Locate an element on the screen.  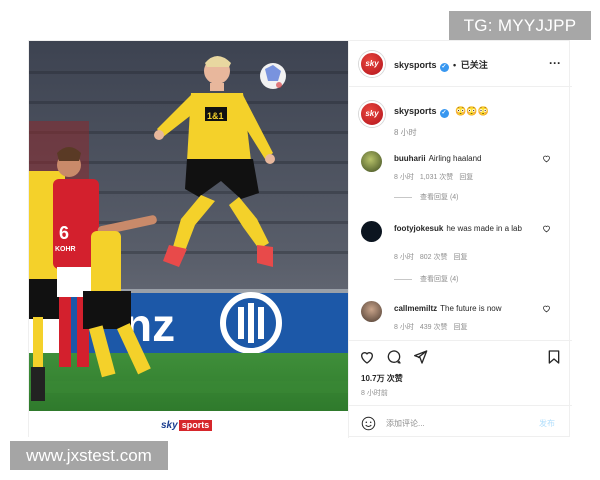
skysports-logo: sky sports is located at coordinates (187, 425).